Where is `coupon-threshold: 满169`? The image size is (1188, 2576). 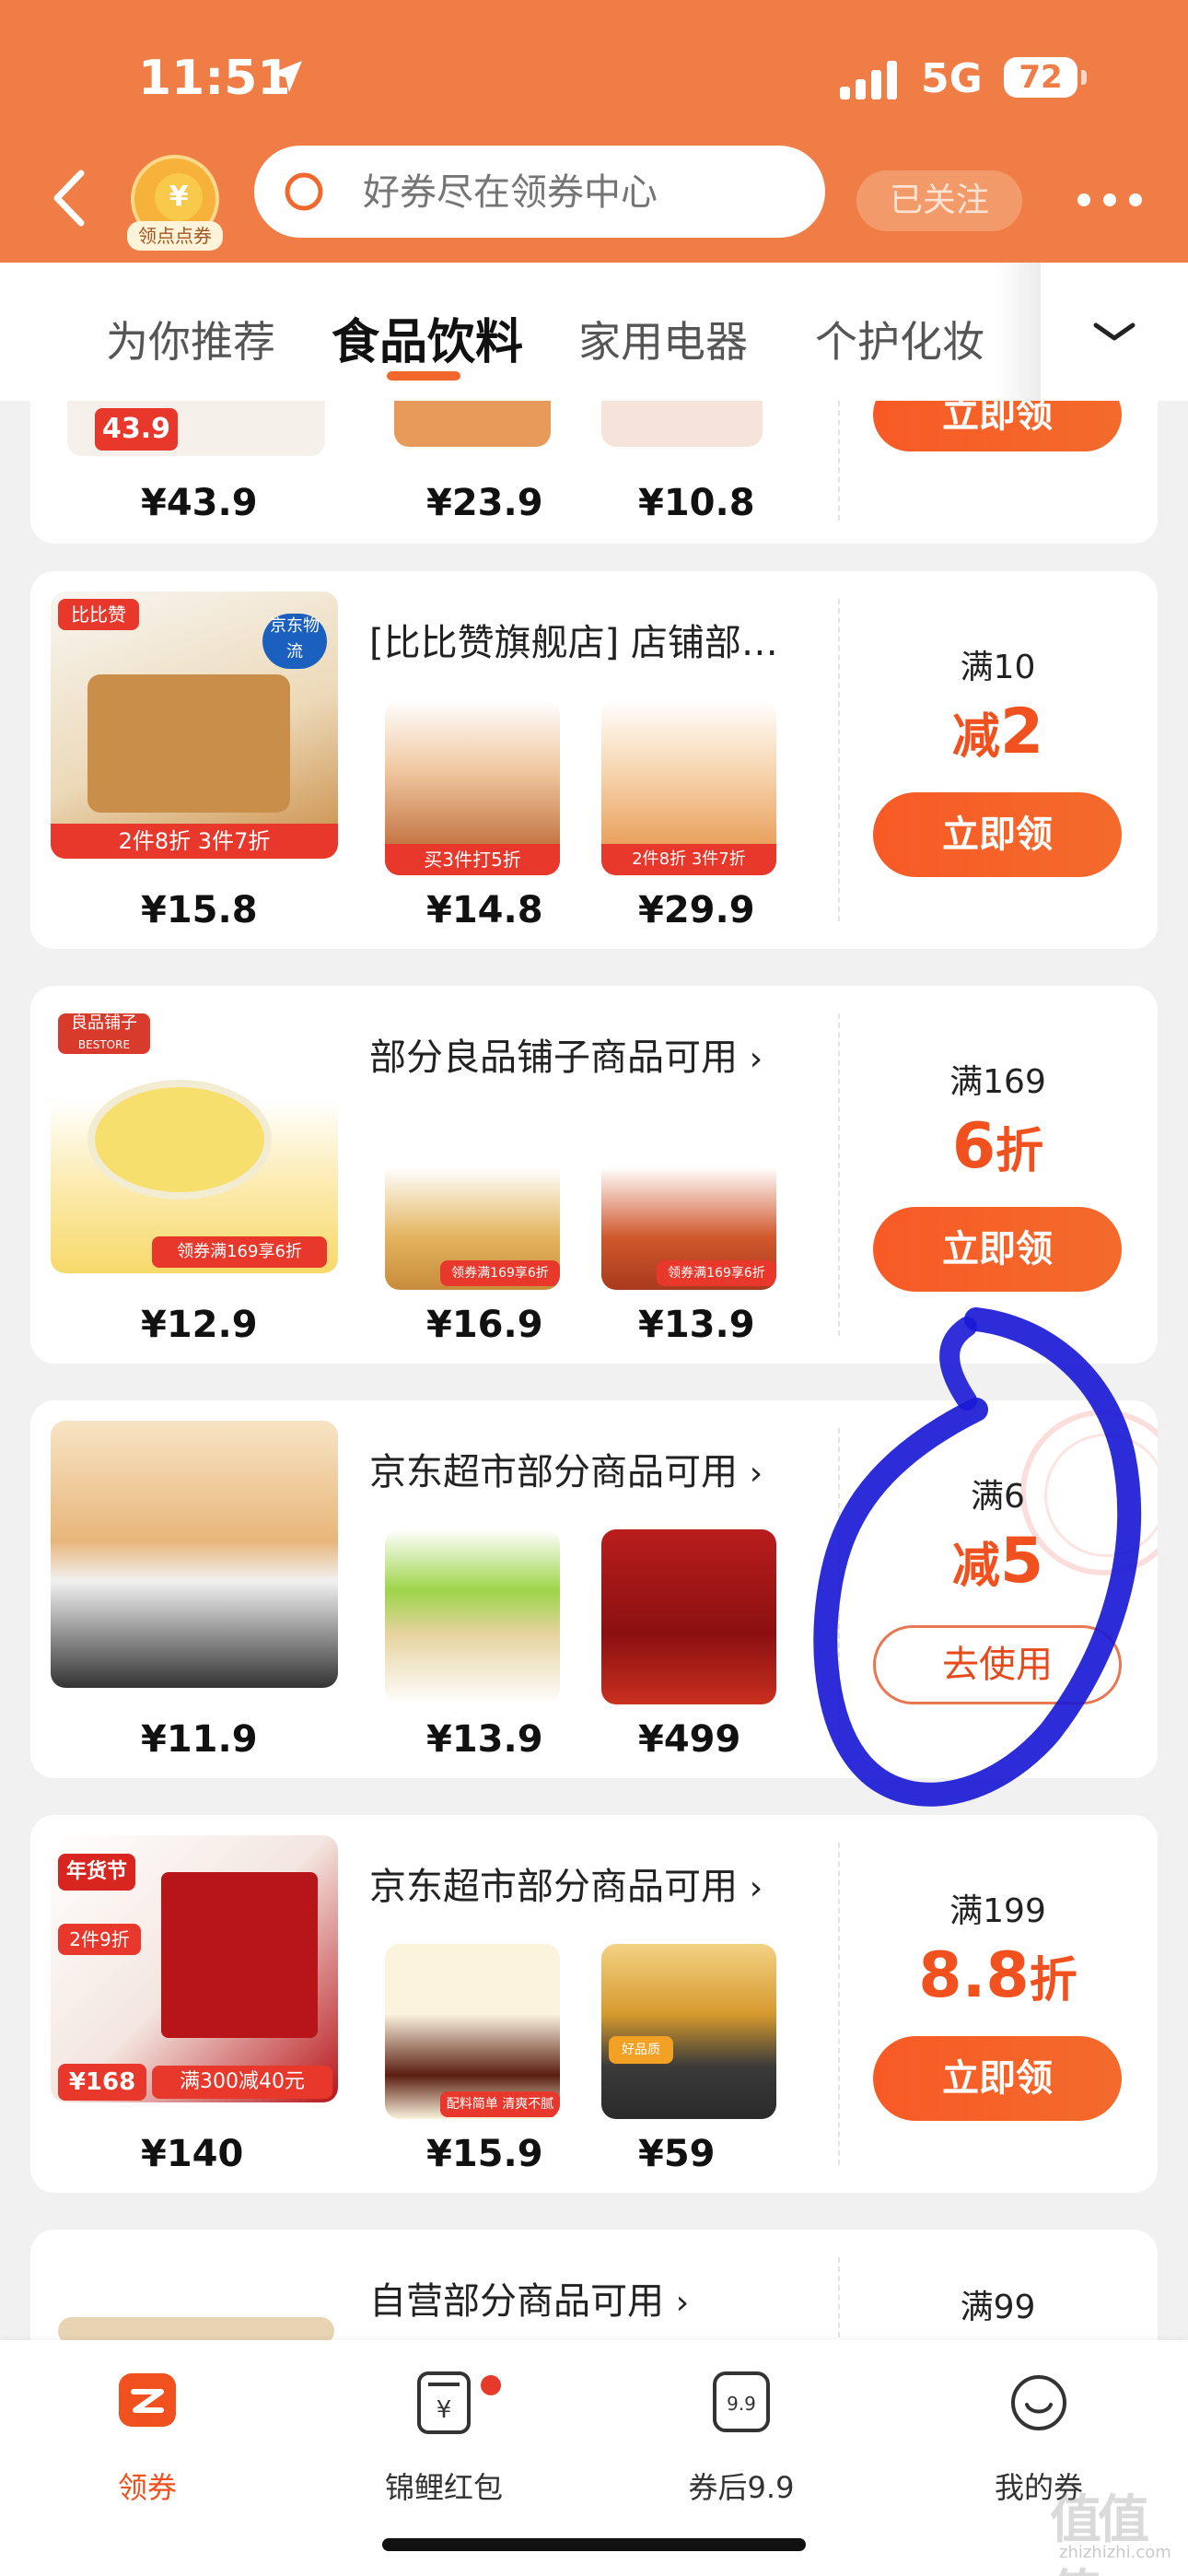
coupon-threshold: 满169 is located at coordinates (998, 1082).